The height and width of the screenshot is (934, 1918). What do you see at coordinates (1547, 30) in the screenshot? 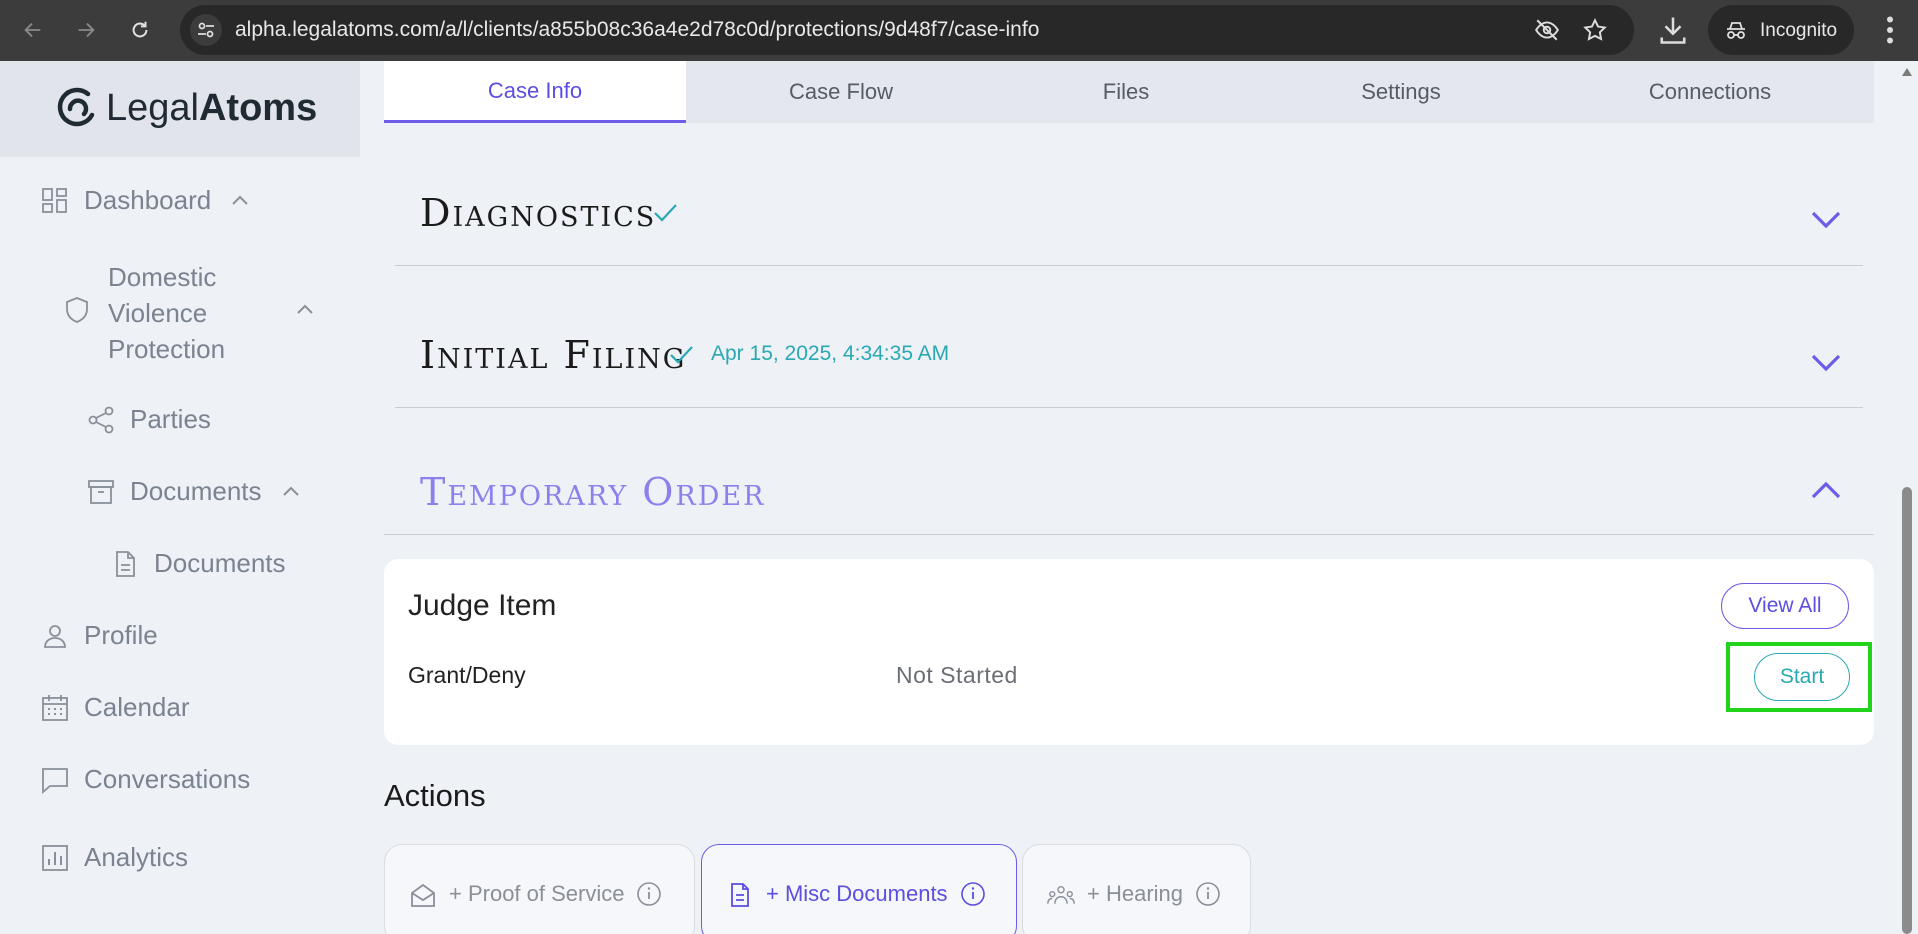
I see `eye-off-icon` at bounding box center [1547, 30].